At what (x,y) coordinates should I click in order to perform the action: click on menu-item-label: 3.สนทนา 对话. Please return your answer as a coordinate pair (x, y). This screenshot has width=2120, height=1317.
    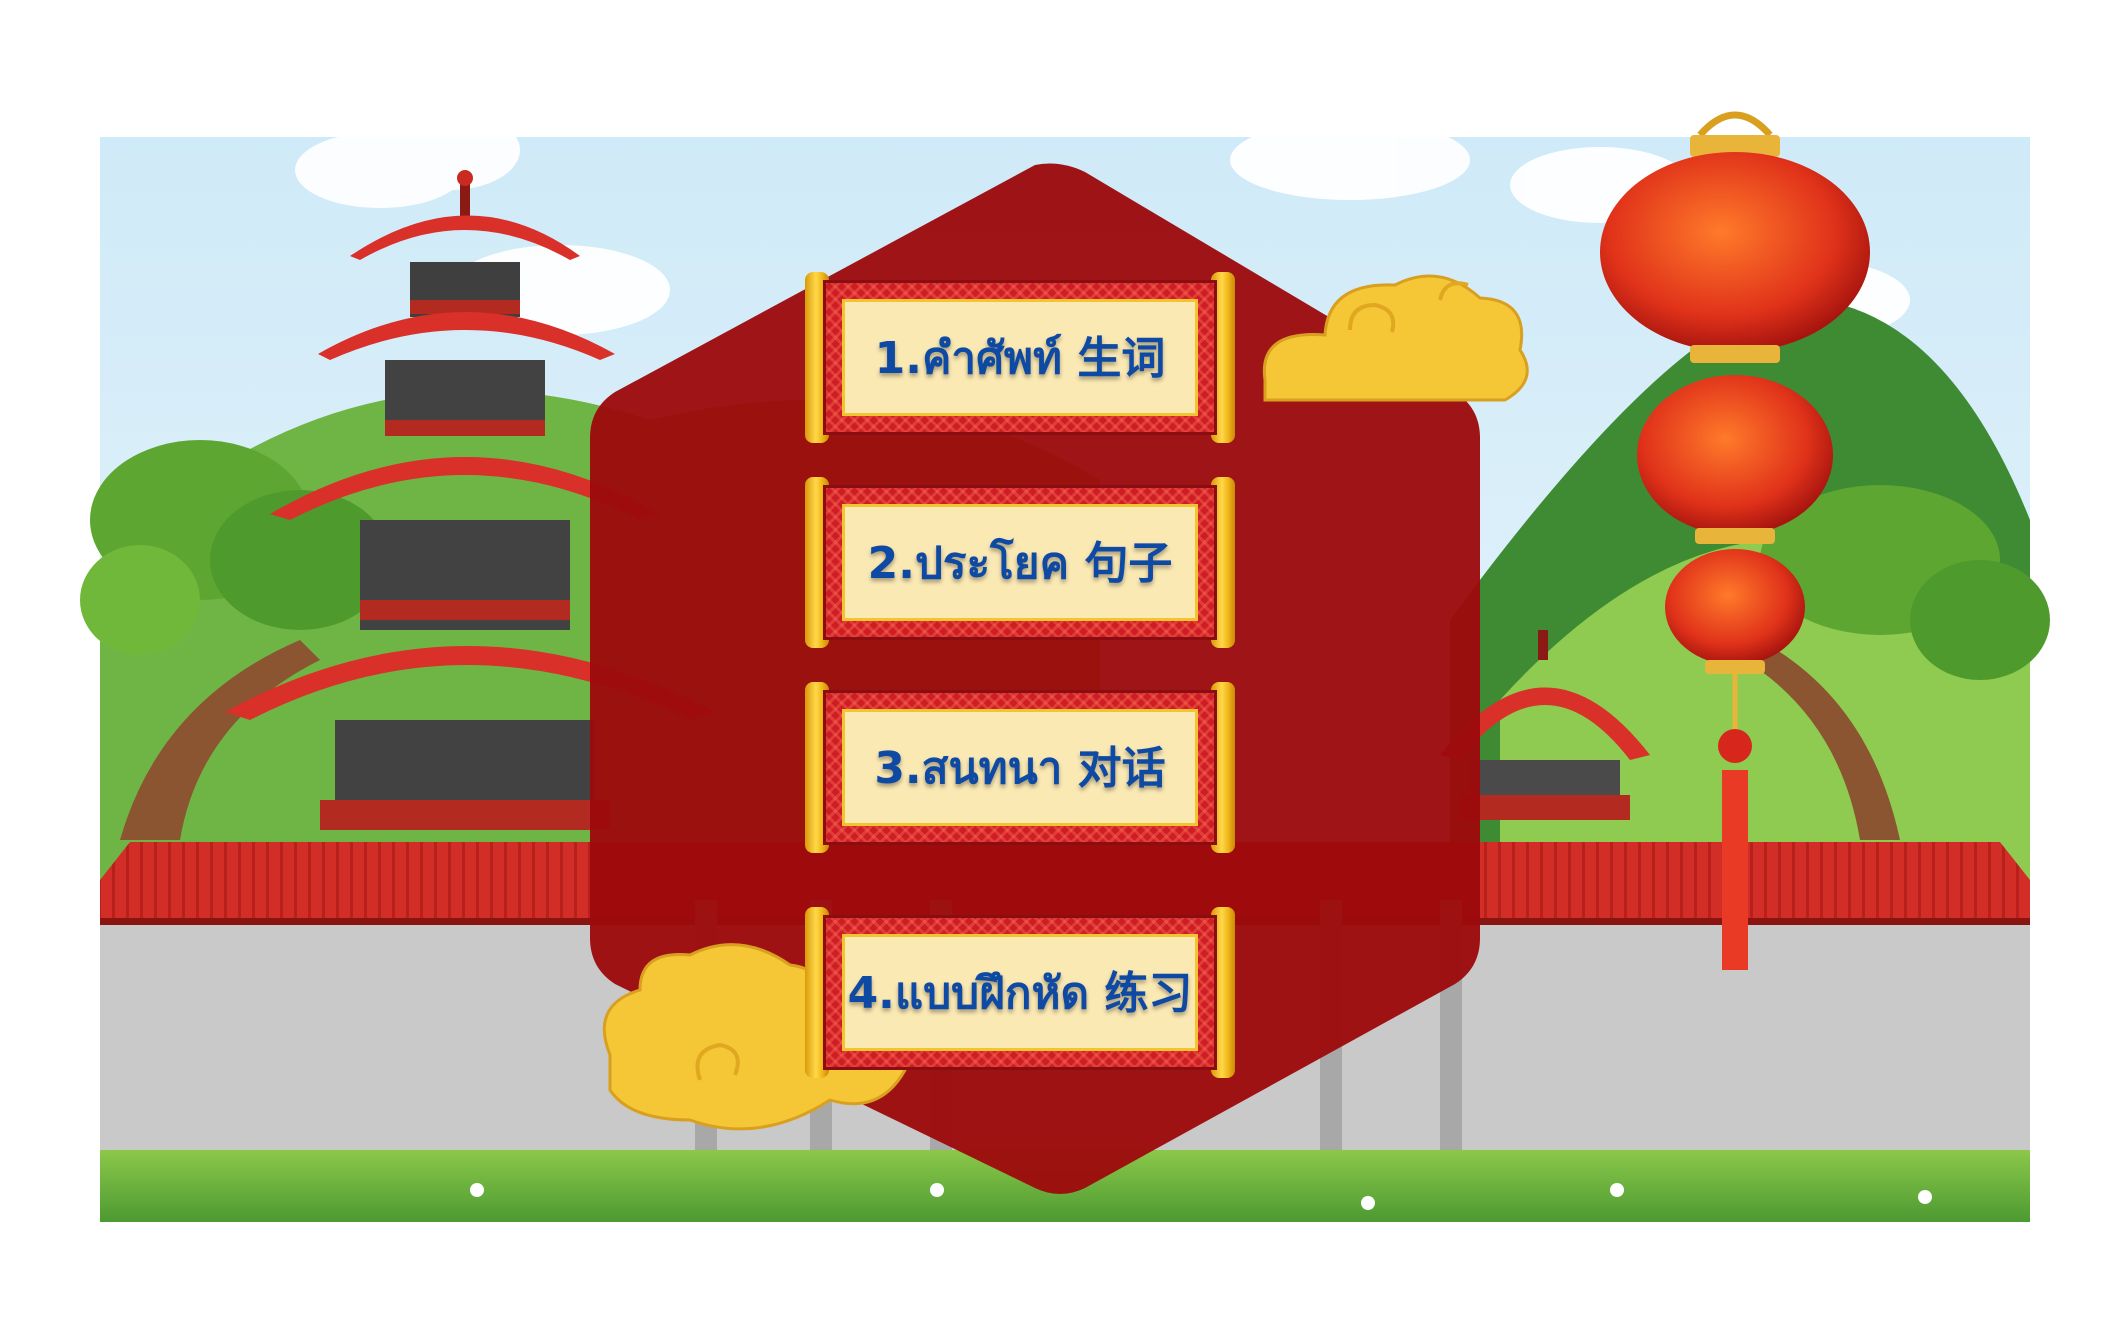
    Looking at the image, I should click on (1020, 768).